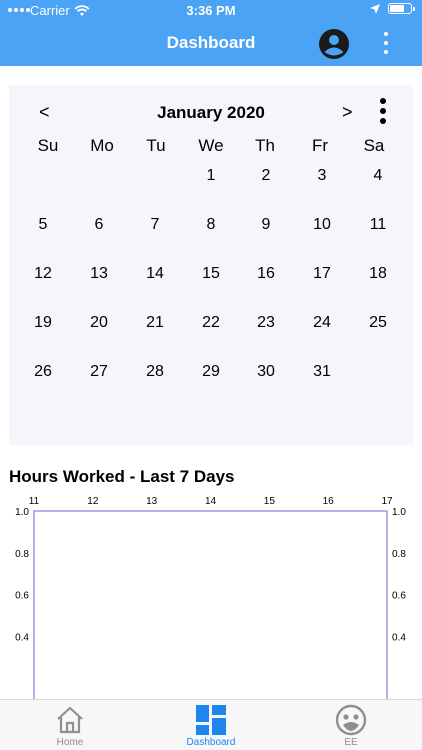  I want to click on calendar-day: 17, so click(322, 274).